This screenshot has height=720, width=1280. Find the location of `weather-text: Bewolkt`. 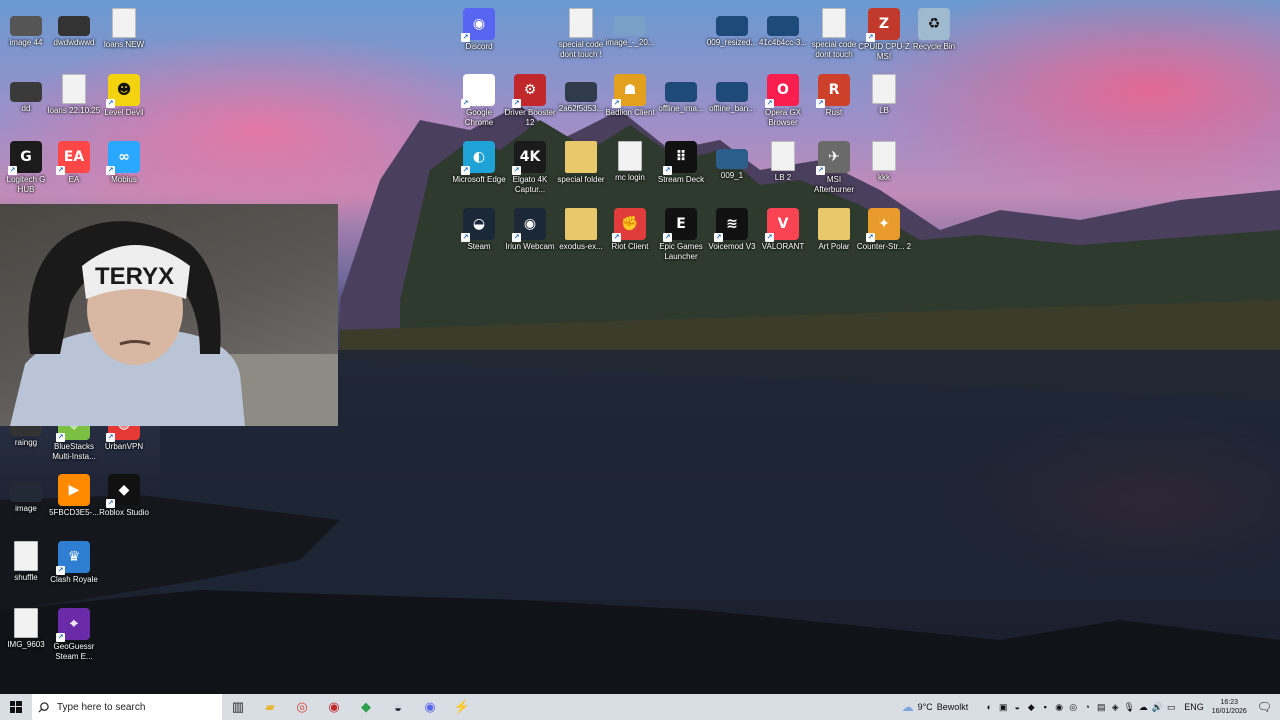

weather-text: Bewolkt is located at coordinates (953, 707).